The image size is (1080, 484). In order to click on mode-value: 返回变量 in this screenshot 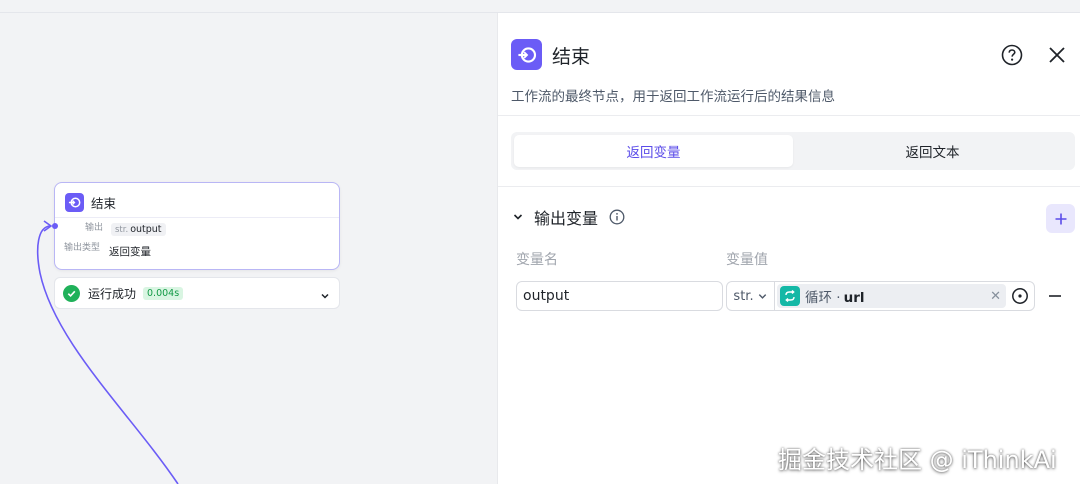, I will do `click(130, 252)`.